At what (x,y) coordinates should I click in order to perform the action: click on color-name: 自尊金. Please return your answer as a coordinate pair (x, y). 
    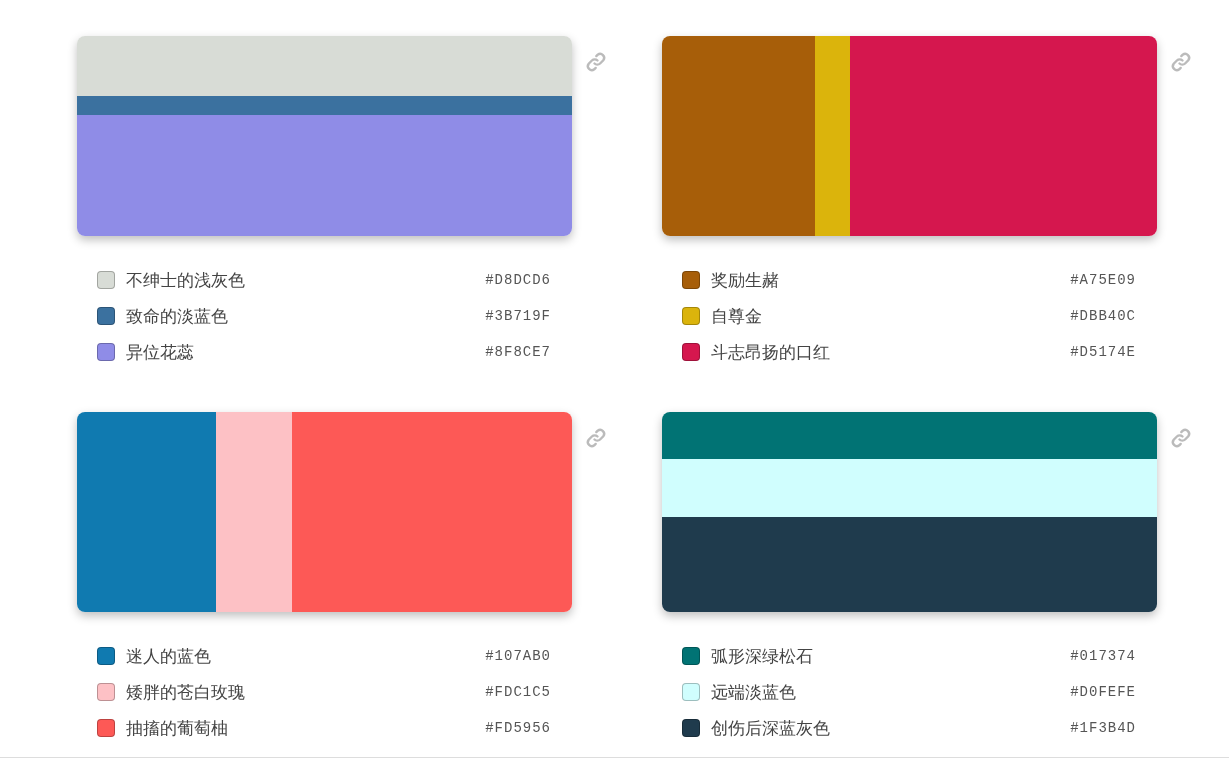
    Looking at the image, I should click on (737, 316).